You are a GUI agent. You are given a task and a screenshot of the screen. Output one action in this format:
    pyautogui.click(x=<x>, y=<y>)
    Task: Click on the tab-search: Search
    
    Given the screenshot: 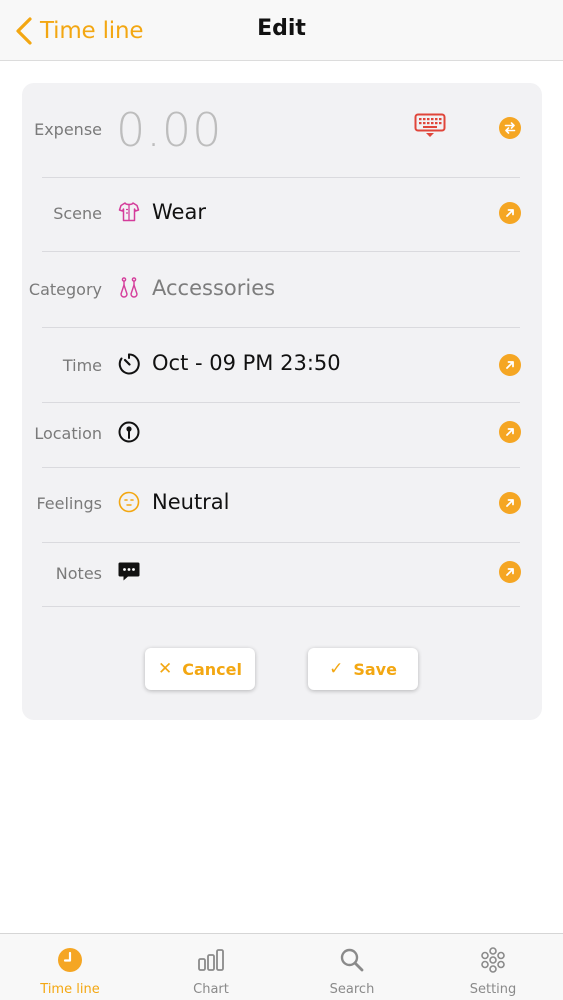 What is the action you would take?
    pyautogui.click(x=352, y=967)
    